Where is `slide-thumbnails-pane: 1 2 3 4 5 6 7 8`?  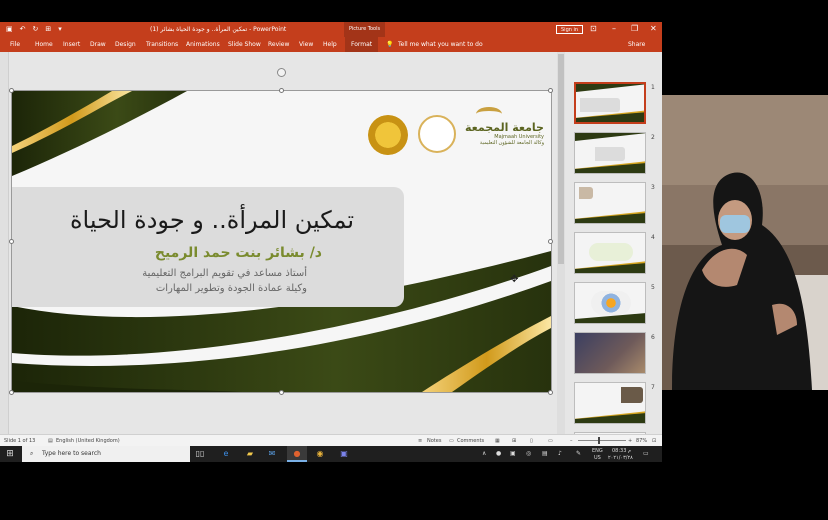 slide-thumbnails-pane: 1 2 3 4 5 6 7 8 is located at coordinates (614, 243).